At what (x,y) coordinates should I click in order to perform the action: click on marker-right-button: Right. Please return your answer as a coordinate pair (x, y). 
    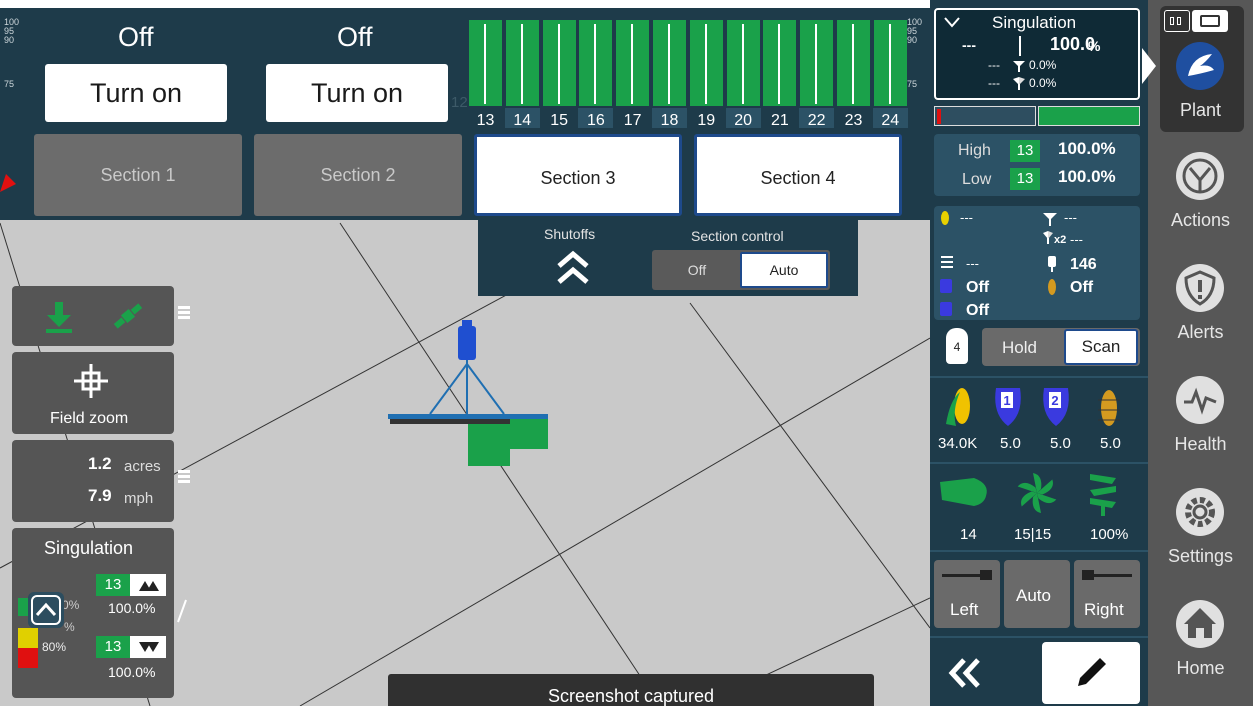
    Looking at the image, I should click on (1107, 594).